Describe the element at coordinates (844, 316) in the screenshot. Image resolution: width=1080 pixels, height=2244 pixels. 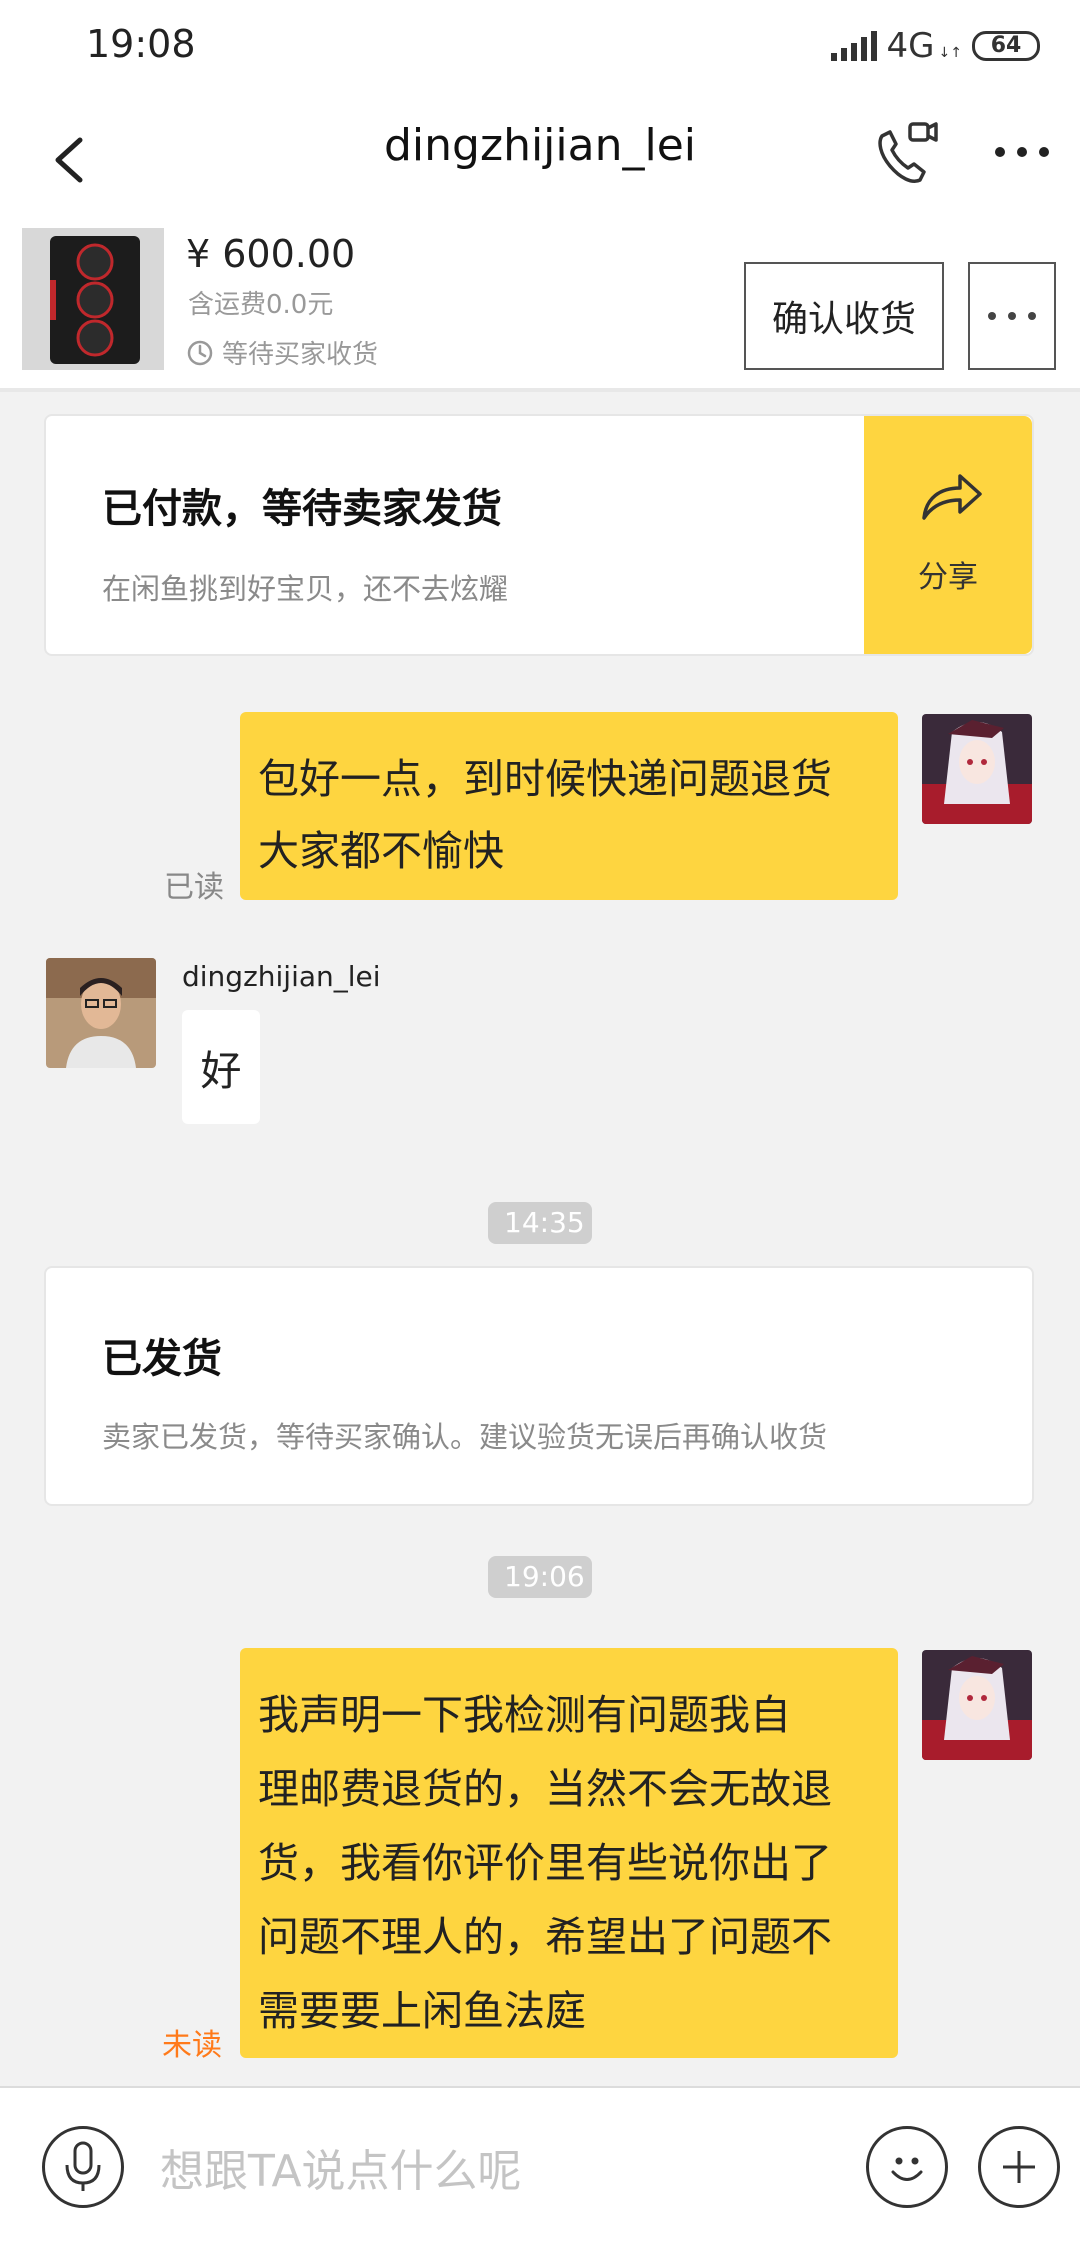
I see `confirm-receipt-button: 确认收货` at that location.